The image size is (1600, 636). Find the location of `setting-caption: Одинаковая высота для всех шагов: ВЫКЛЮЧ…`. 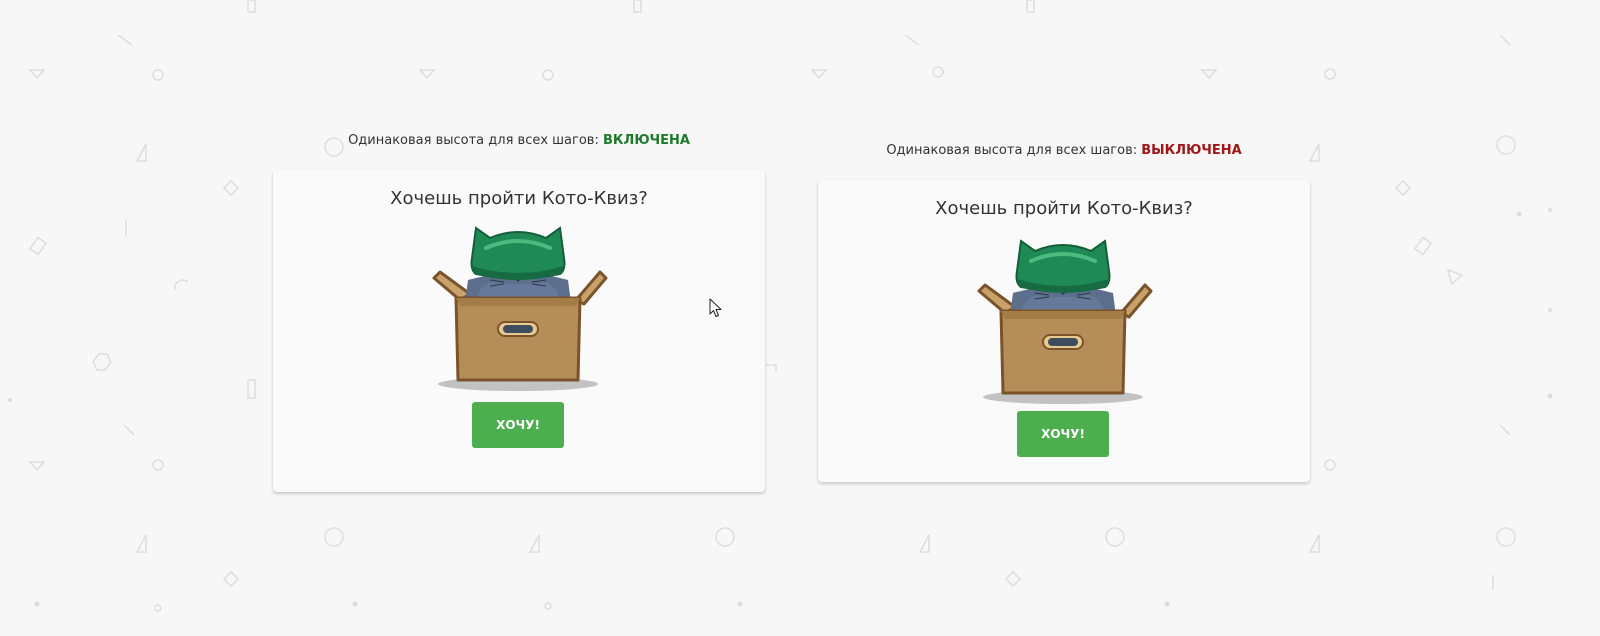

setting-caption: Одинаковая высота для всех шагов: ВЫКЛЮЧ… is located at coordinates (1064, 150).